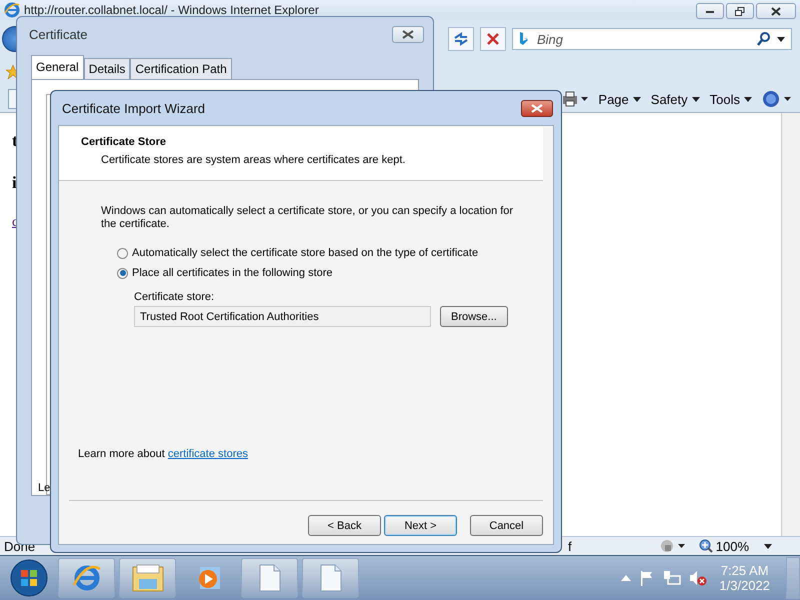 The width and height of the screenshot is (800, 600). I want to click on print-button, so click(575, 99).